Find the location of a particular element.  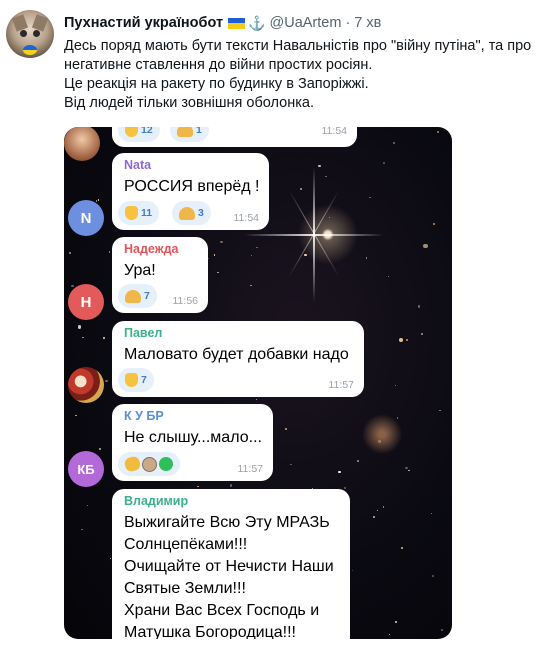

message-text-line: Матушка Богородица!!! is located at coordinates (210, 631).